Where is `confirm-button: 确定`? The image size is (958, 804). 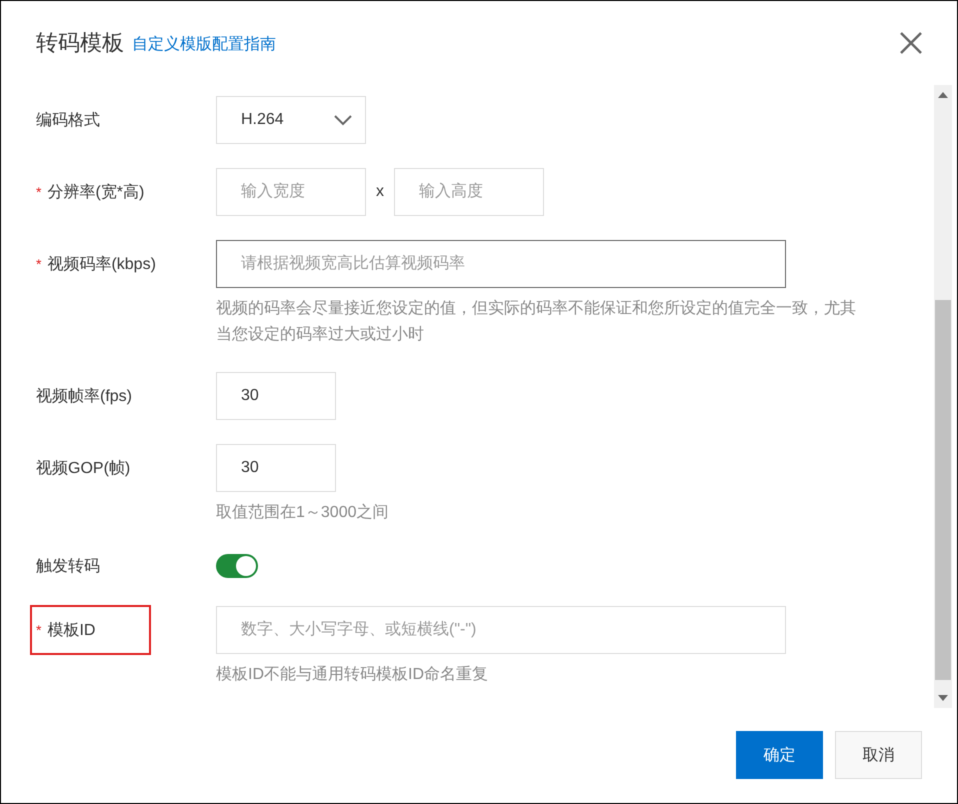 confirm-button: 确定 is located at coordinates (779, 755).